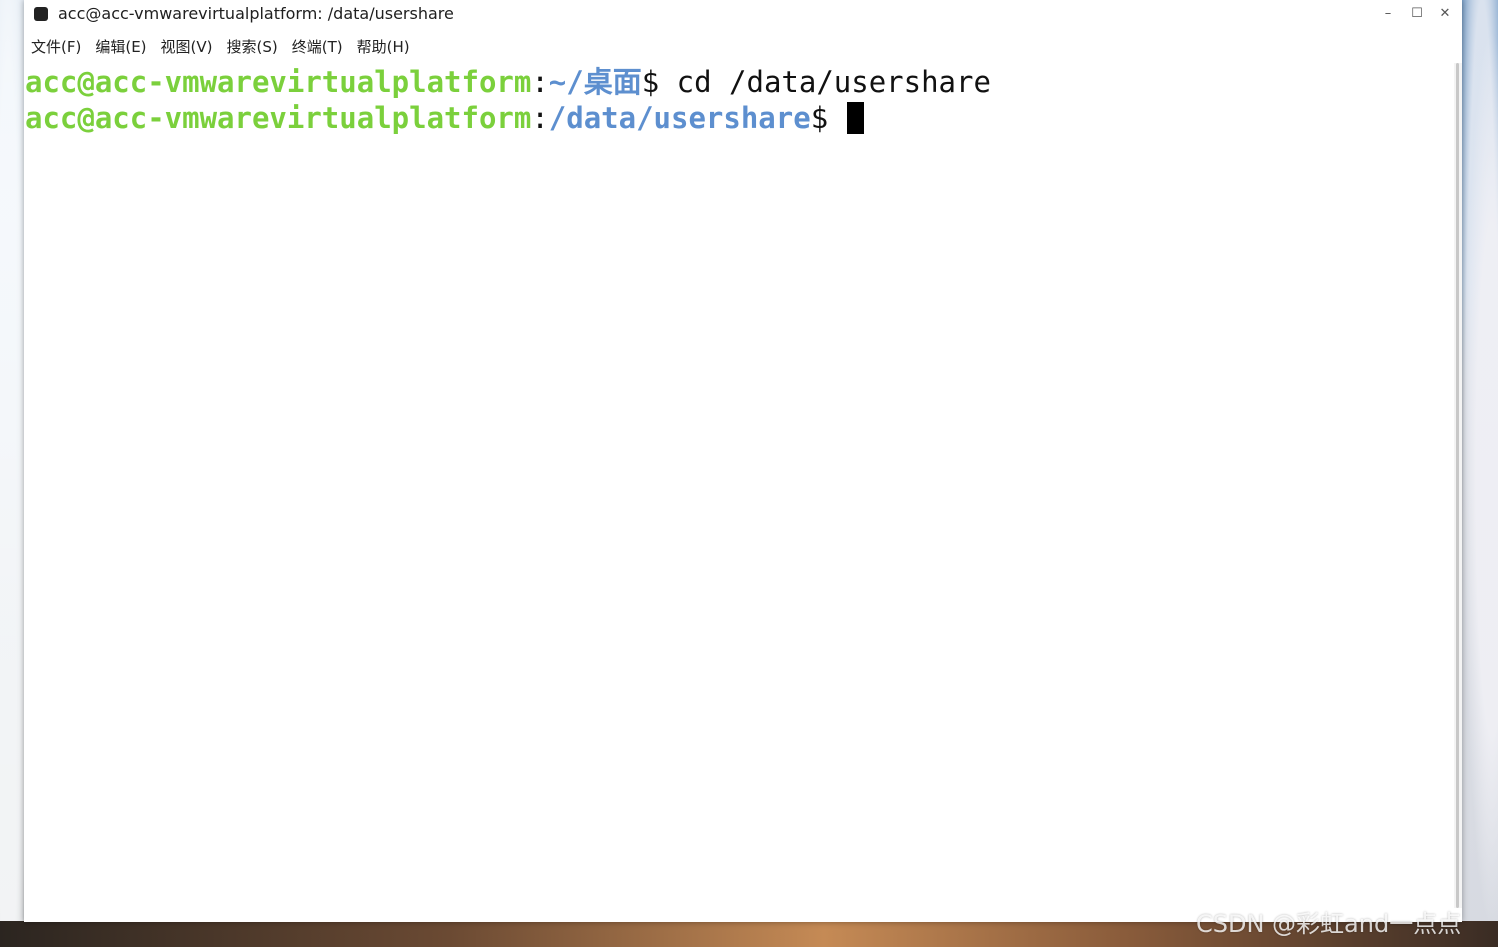 The height and width of the screenshot is (947, 1498). I want to click on desktop-wallpaper-right, so click(1480, 473).